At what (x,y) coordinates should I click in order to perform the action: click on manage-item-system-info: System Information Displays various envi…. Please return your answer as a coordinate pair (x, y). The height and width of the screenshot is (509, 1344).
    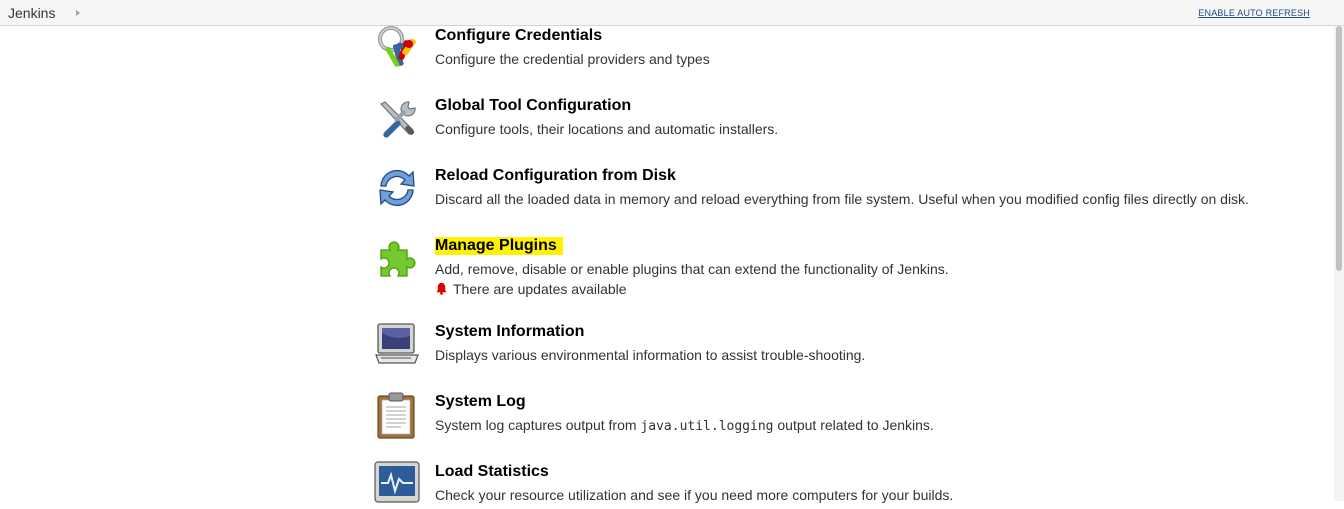
    Looking at the image, I should click on (665, 357).